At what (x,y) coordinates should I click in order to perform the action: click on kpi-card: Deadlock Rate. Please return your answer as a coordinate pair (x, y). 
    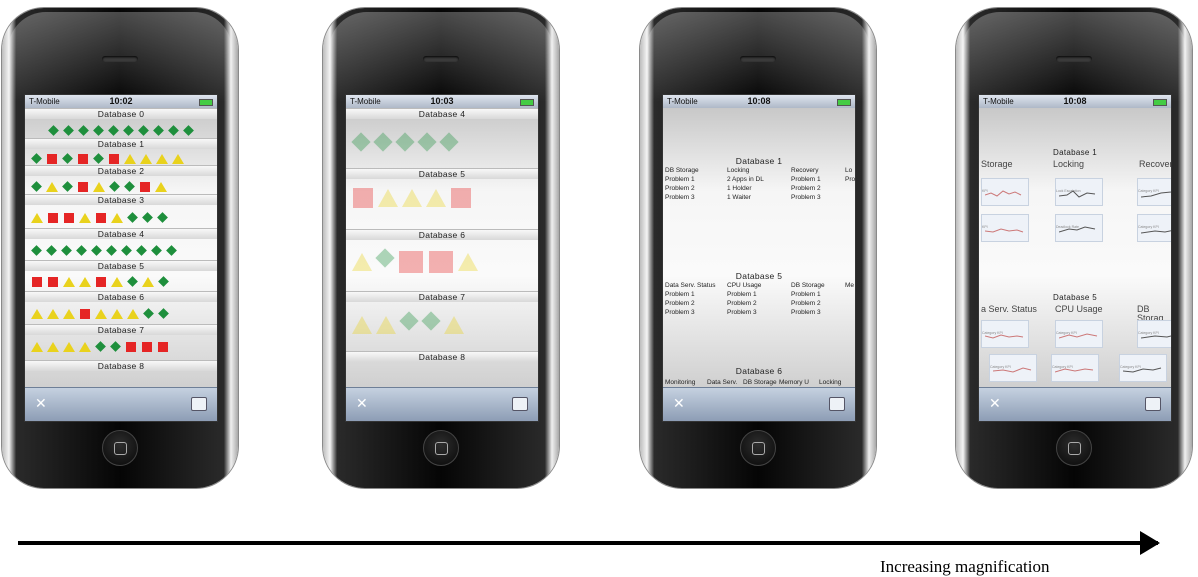
    Looking at the image, I should click on (1079, 228).